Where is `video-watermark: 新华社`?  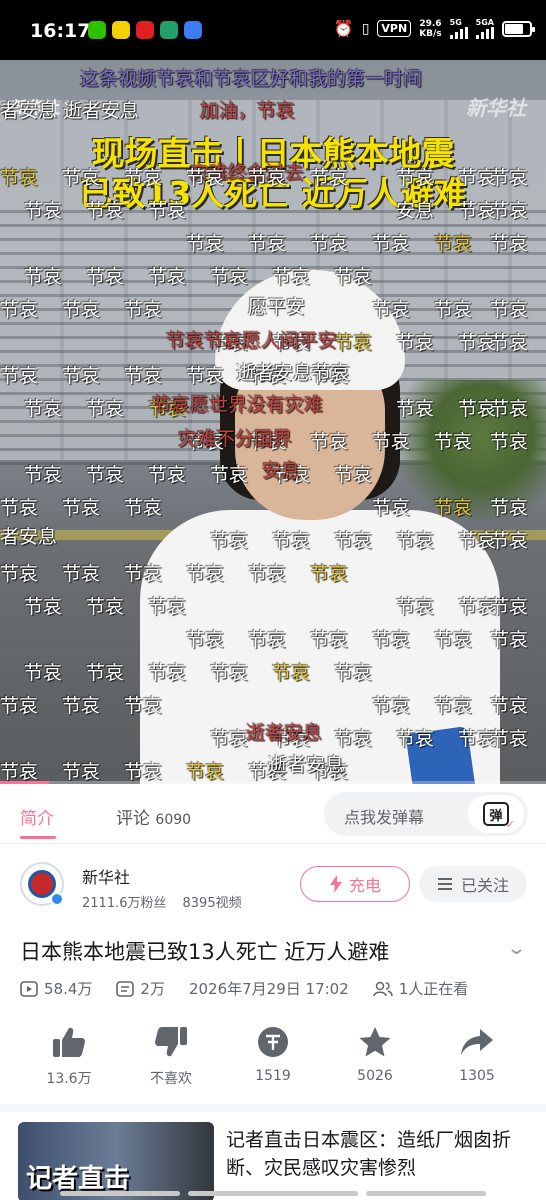 video-watermark: 新华社 is located at coordinates (36, 107).